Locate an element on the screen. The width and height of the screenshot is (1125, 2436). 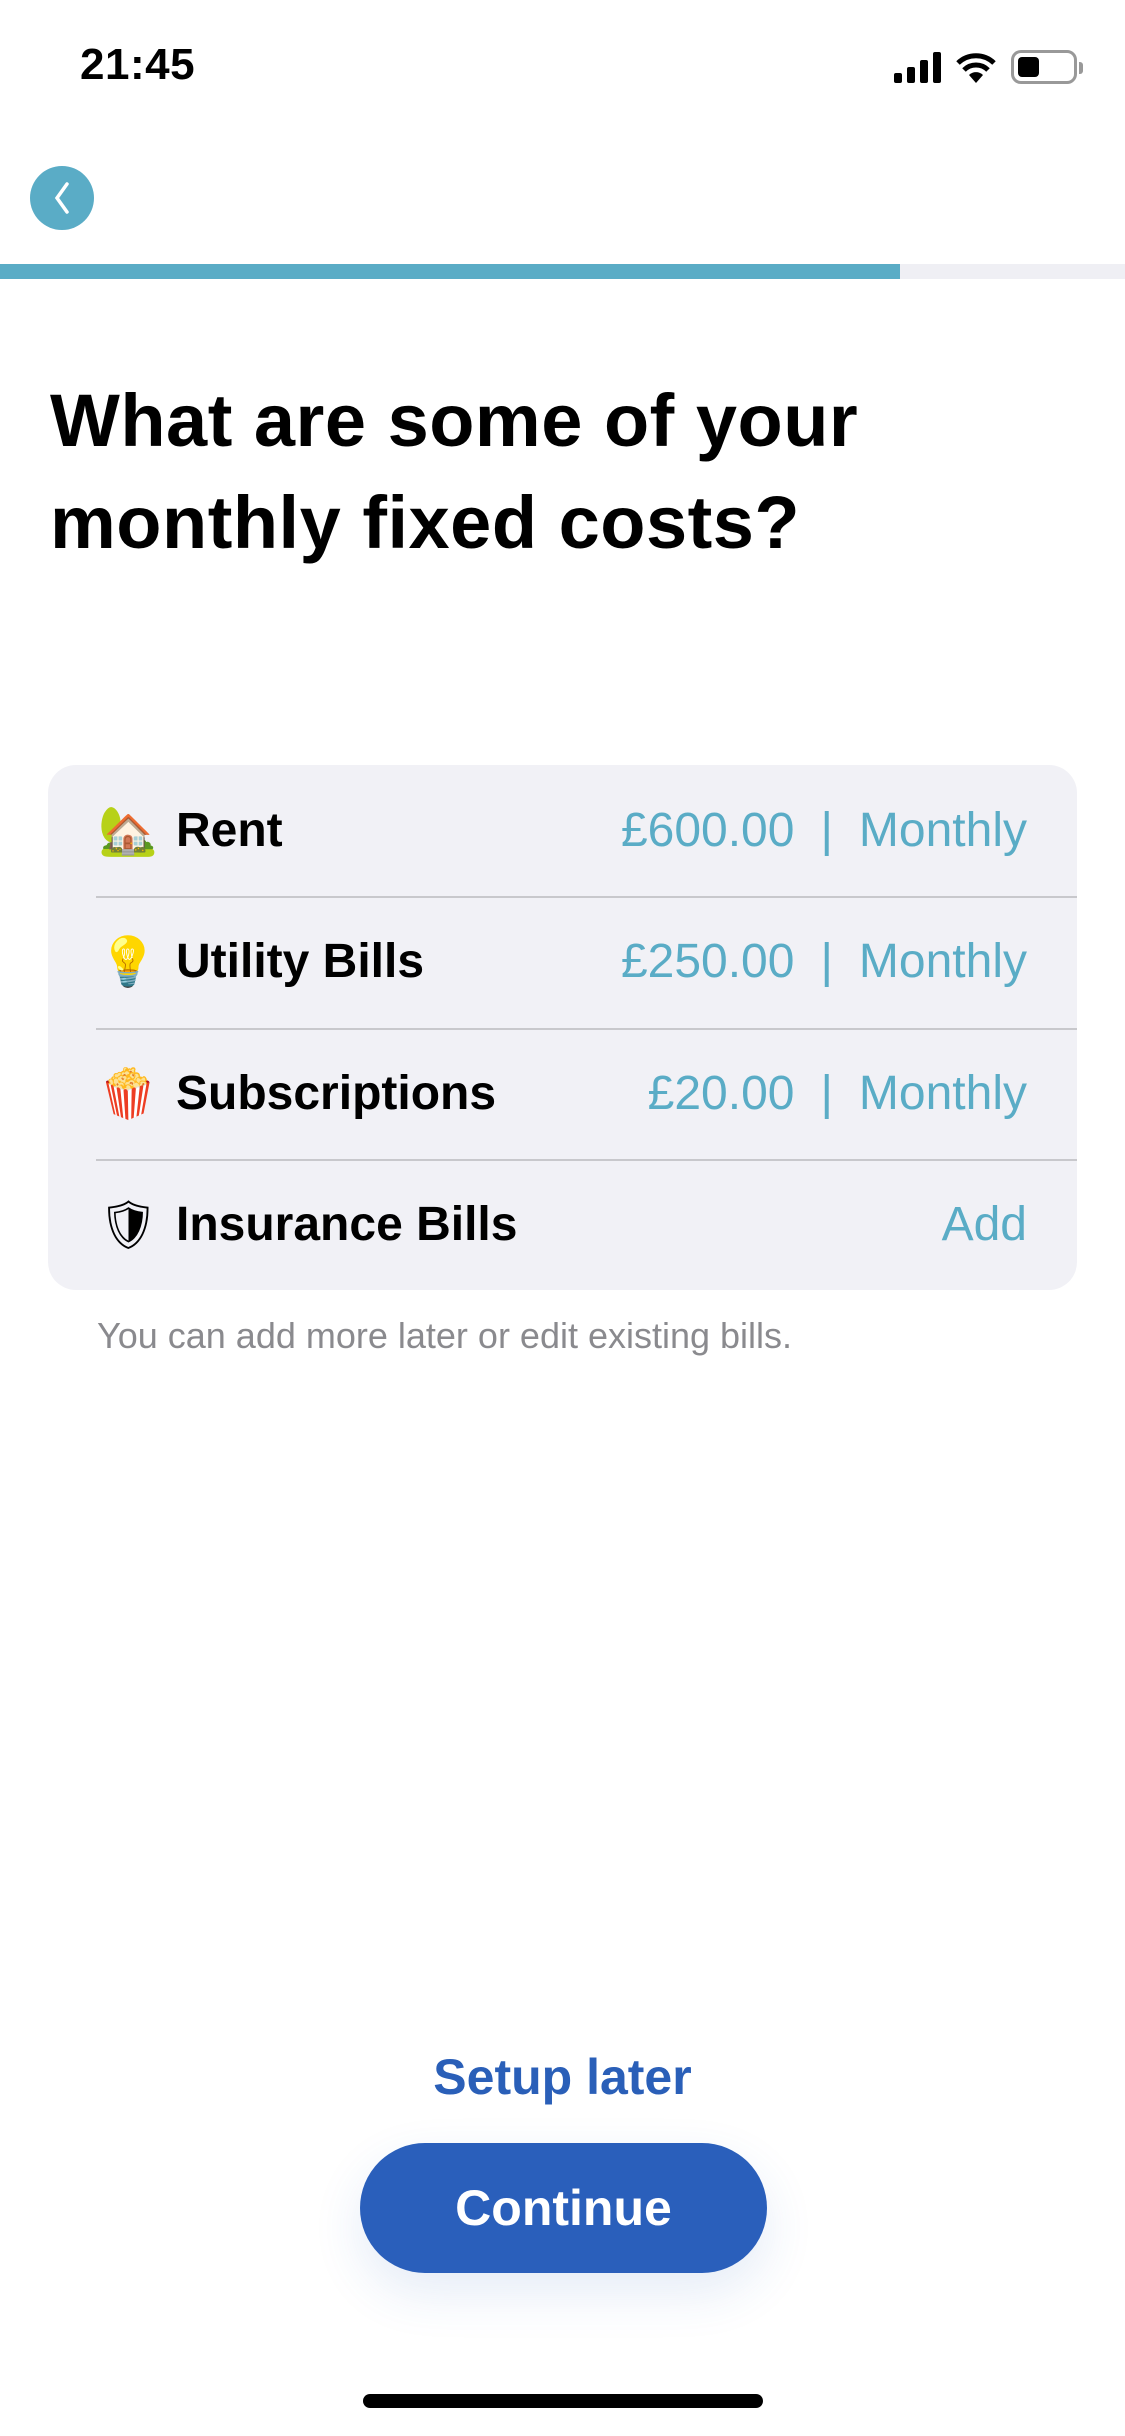
popcorn-icon: 🍿 is located at coordinates (128, 1093).